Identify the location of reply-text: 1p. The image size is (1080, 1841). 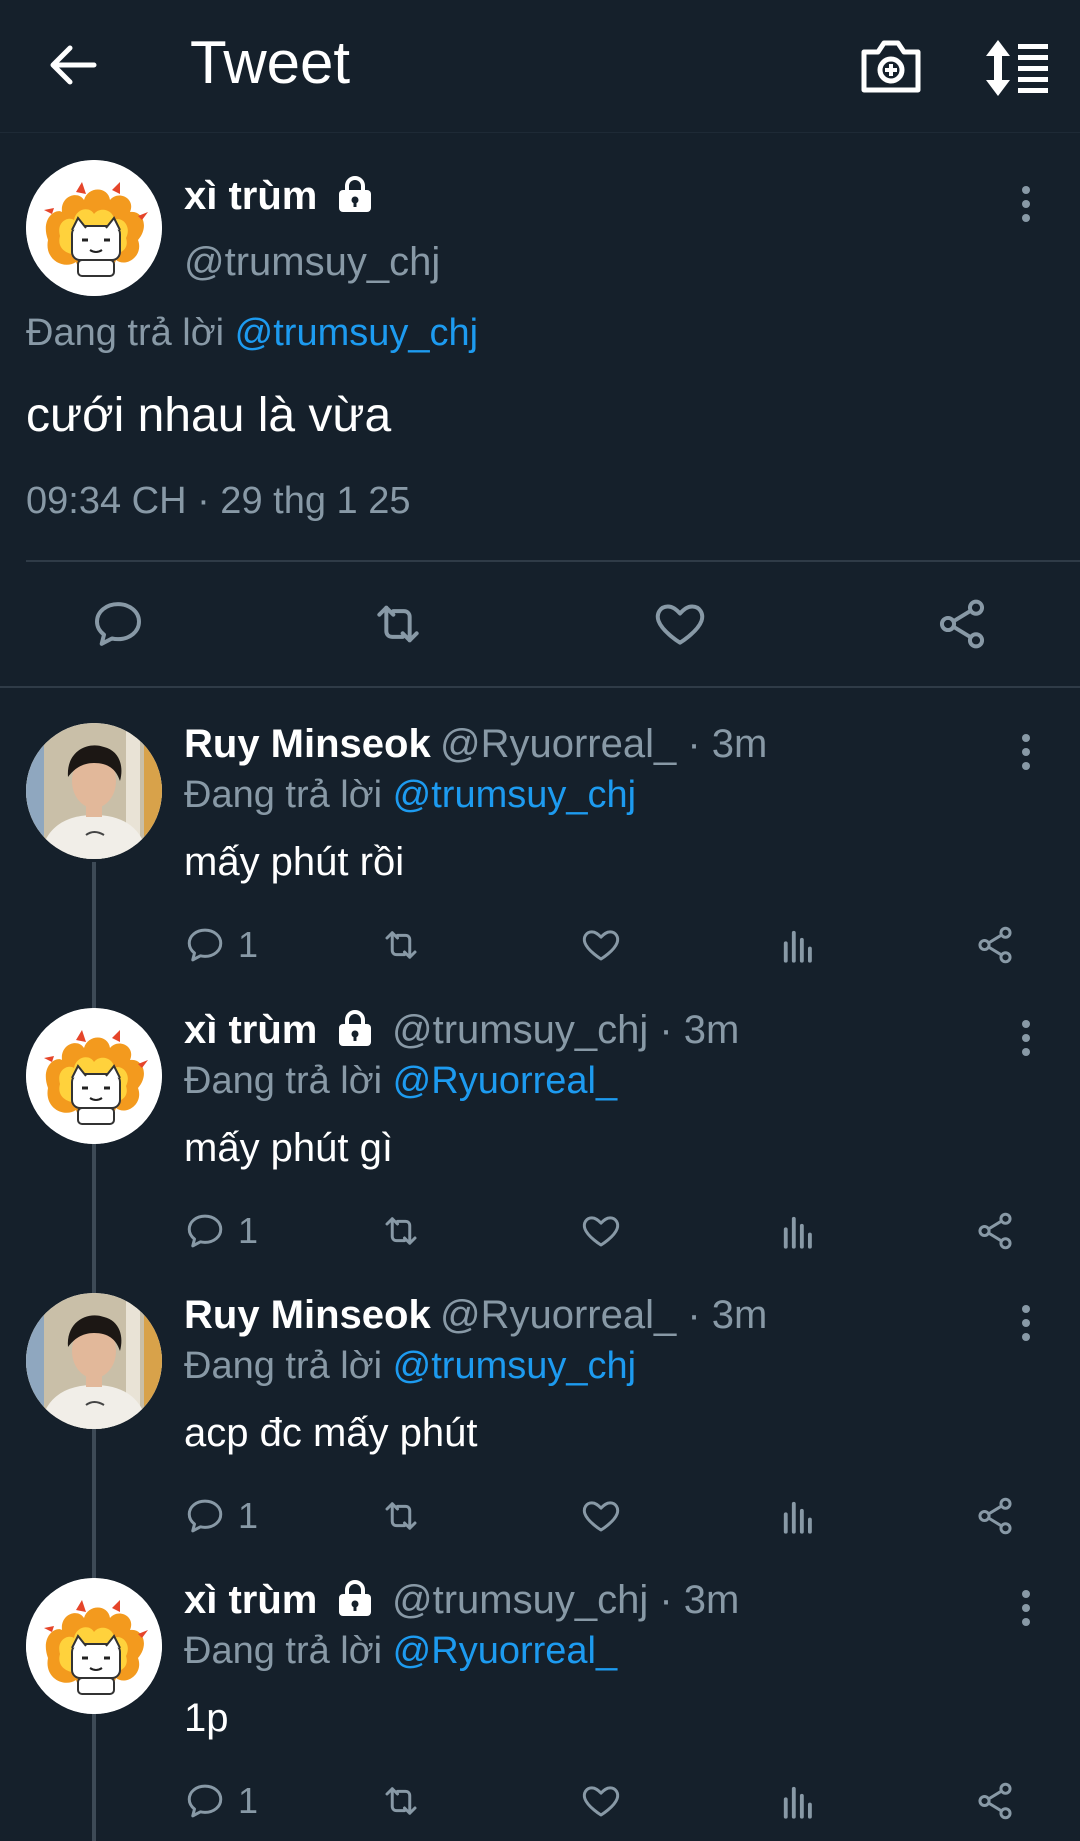
(206, 1718).